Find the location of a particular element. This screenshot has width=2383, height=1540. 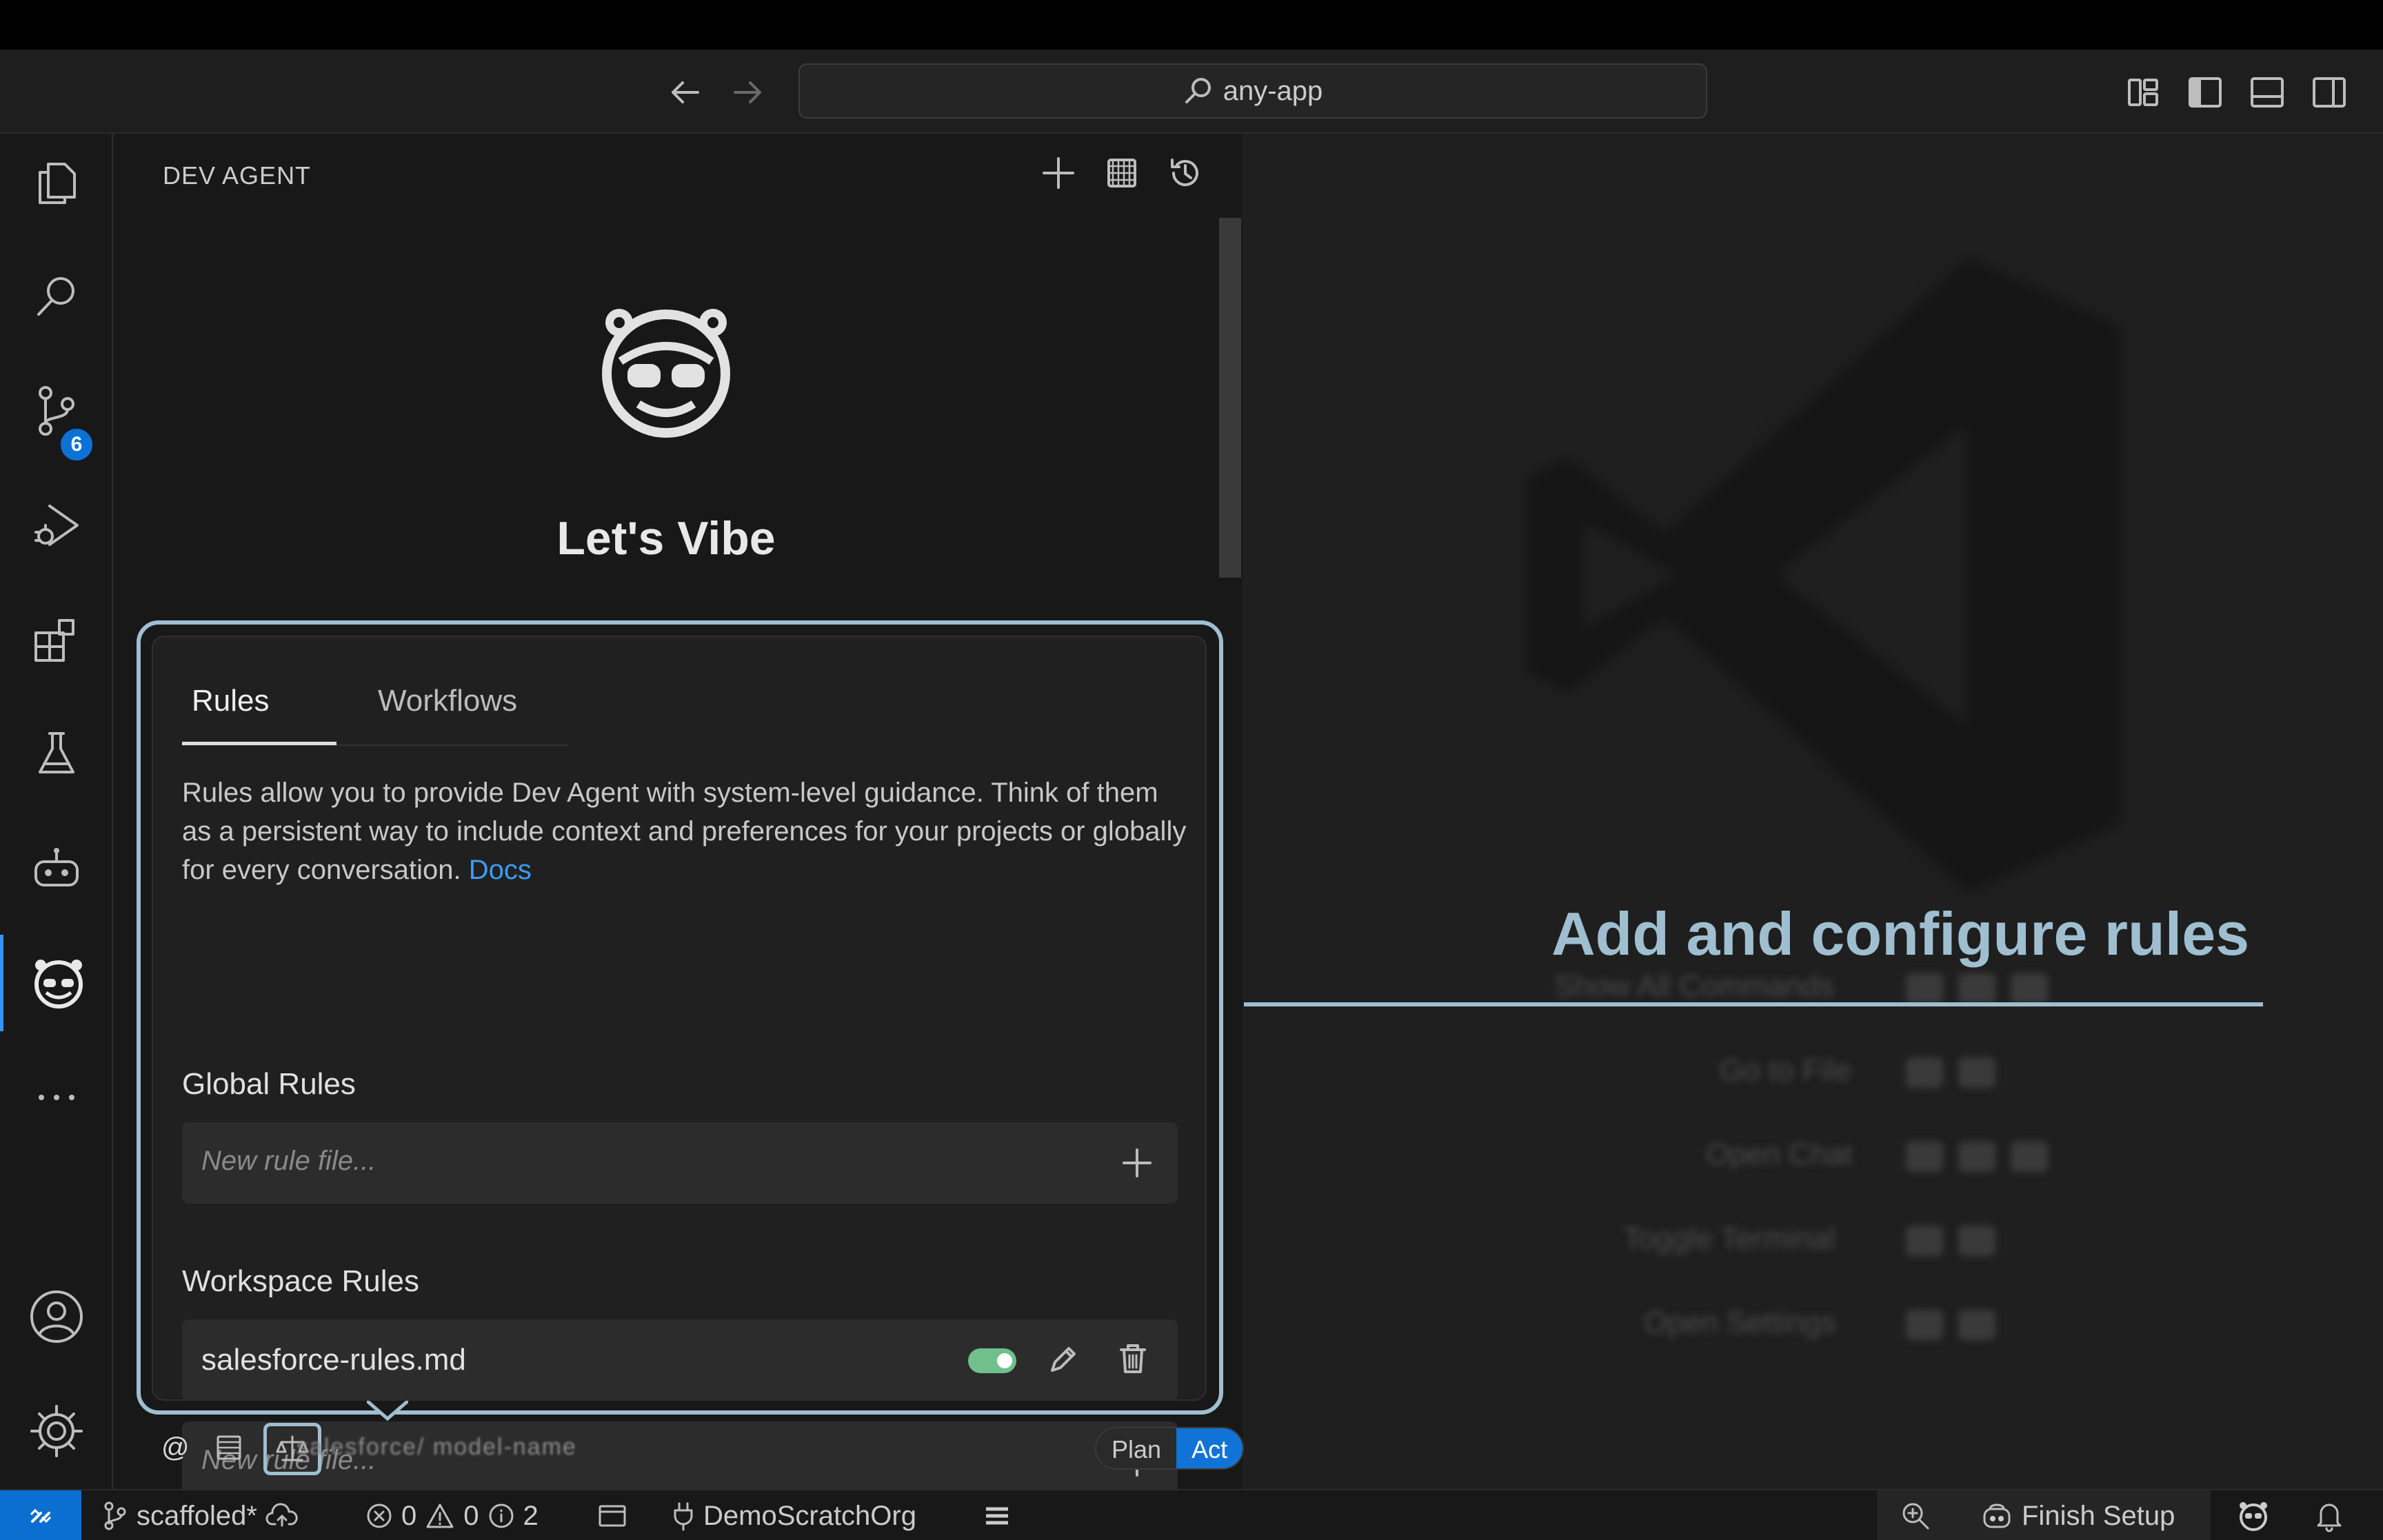

testing-flask-icon is located at coordinates (56, 754).